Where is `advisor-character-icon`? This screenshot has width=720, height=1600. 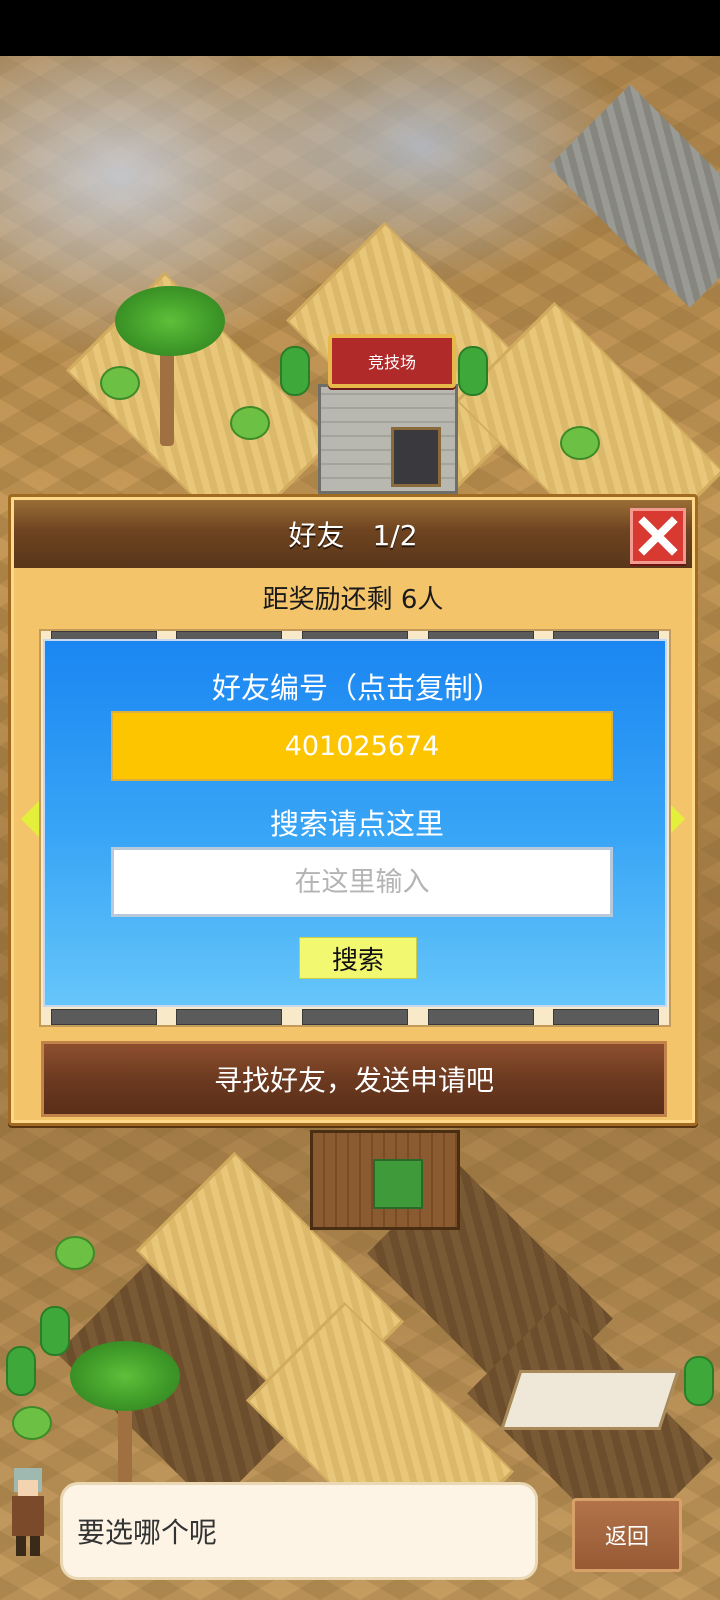 advisor-character-icon is located at coordinates (28, 1512).